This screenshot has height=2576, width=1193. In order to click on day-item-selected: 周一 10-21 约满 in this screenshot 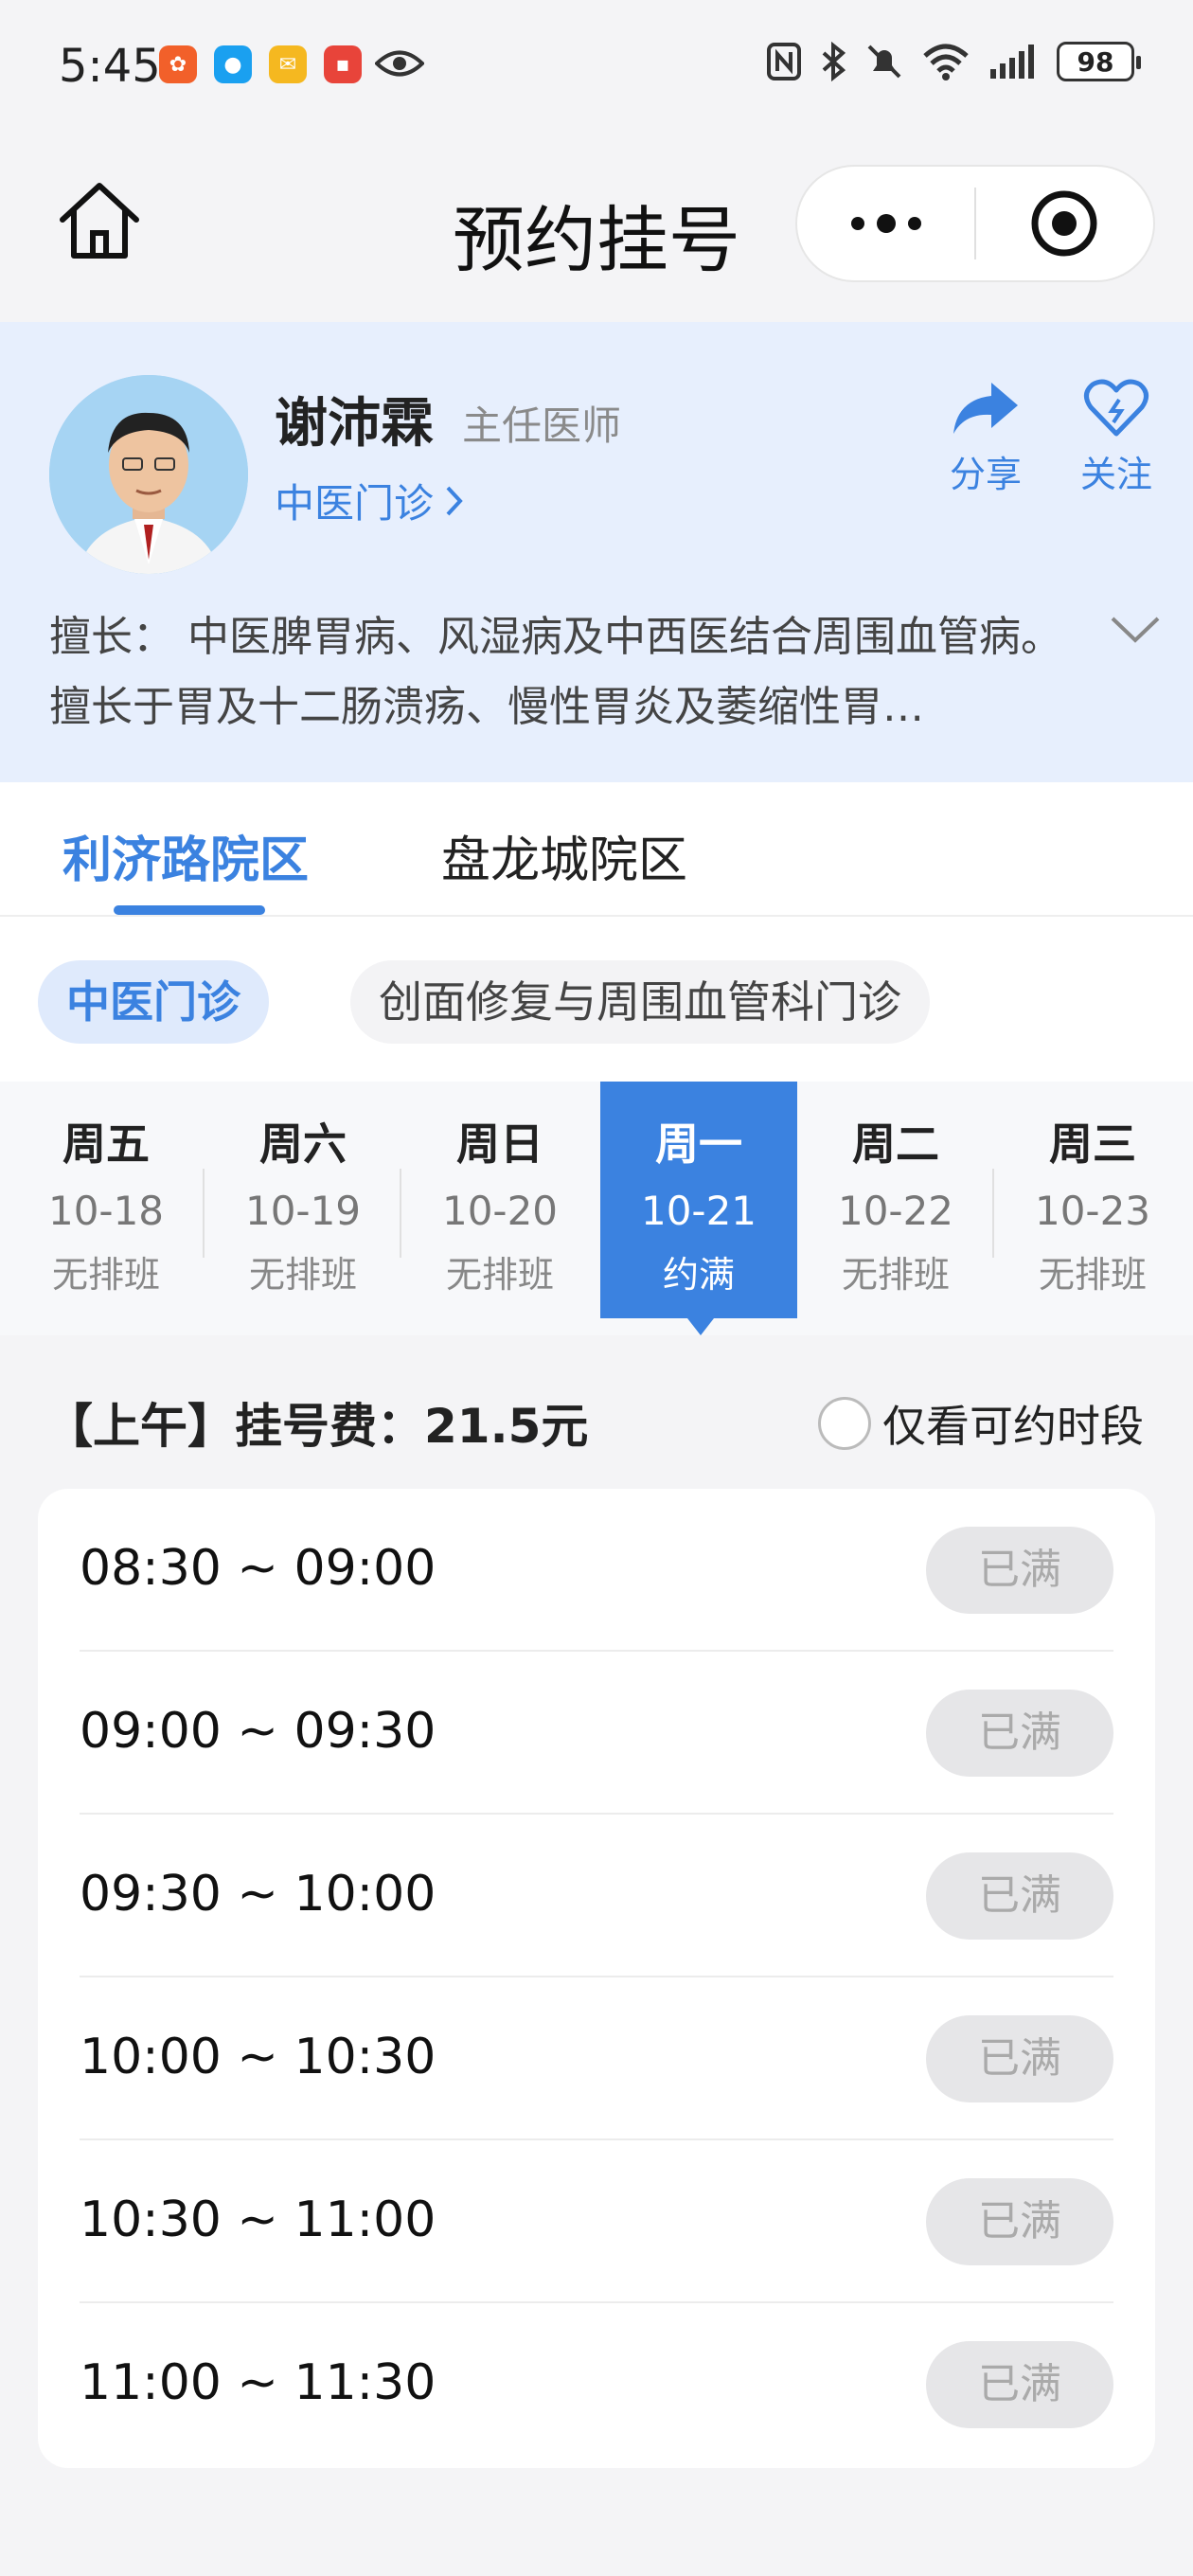, I will do `click(698, 1208)`.